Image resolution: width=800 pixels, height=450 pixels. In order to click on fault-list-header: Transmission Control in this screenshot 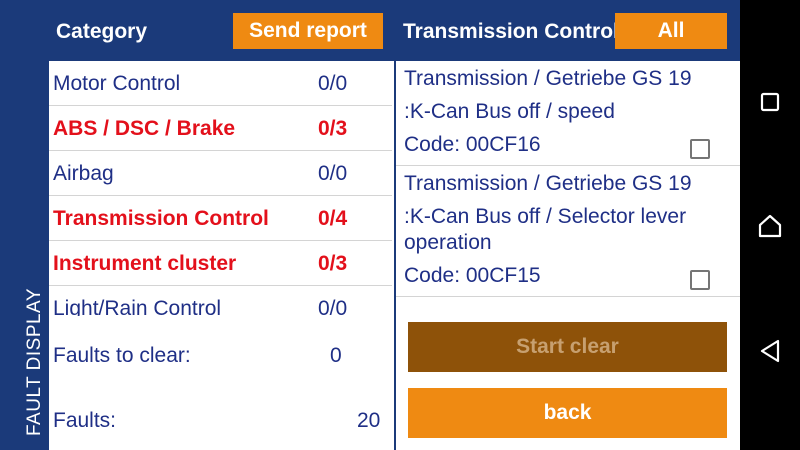, I will do `click(511, 31)`.